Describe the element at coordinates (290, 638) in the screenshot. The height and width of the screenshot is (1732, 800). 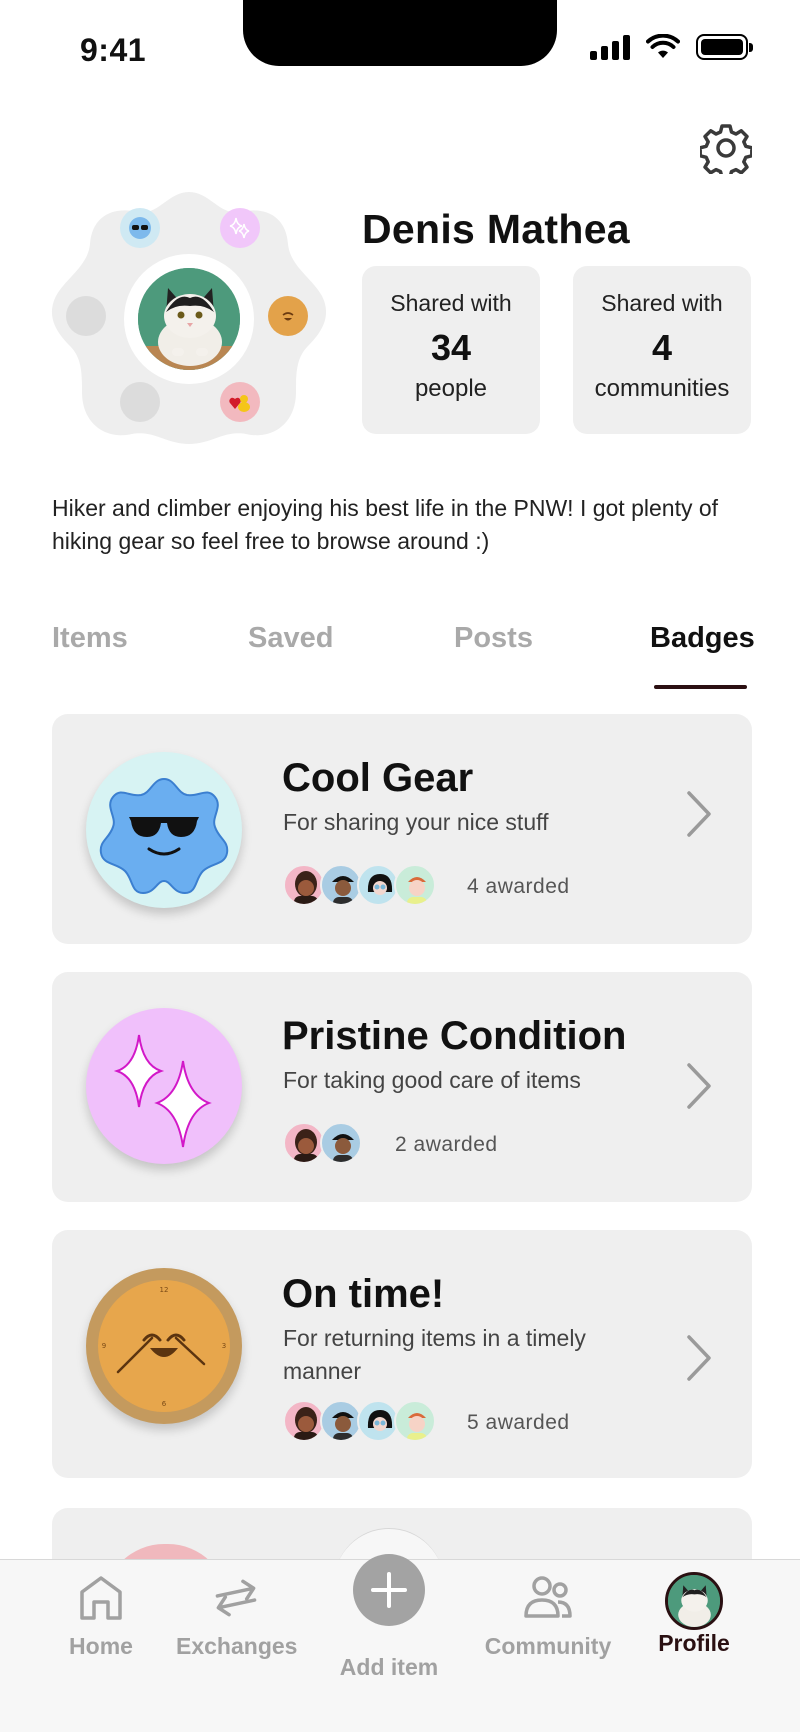
I see `tab-saved: Saved` at that location.